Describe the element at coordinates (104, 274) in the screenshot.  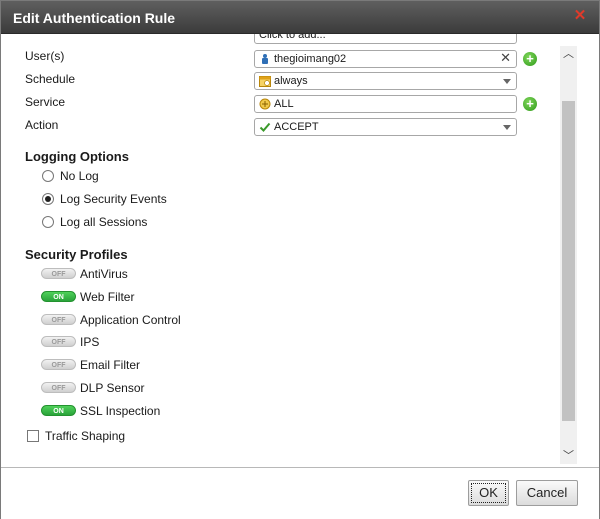
I see `profile-label: AntiVirus` at that location.